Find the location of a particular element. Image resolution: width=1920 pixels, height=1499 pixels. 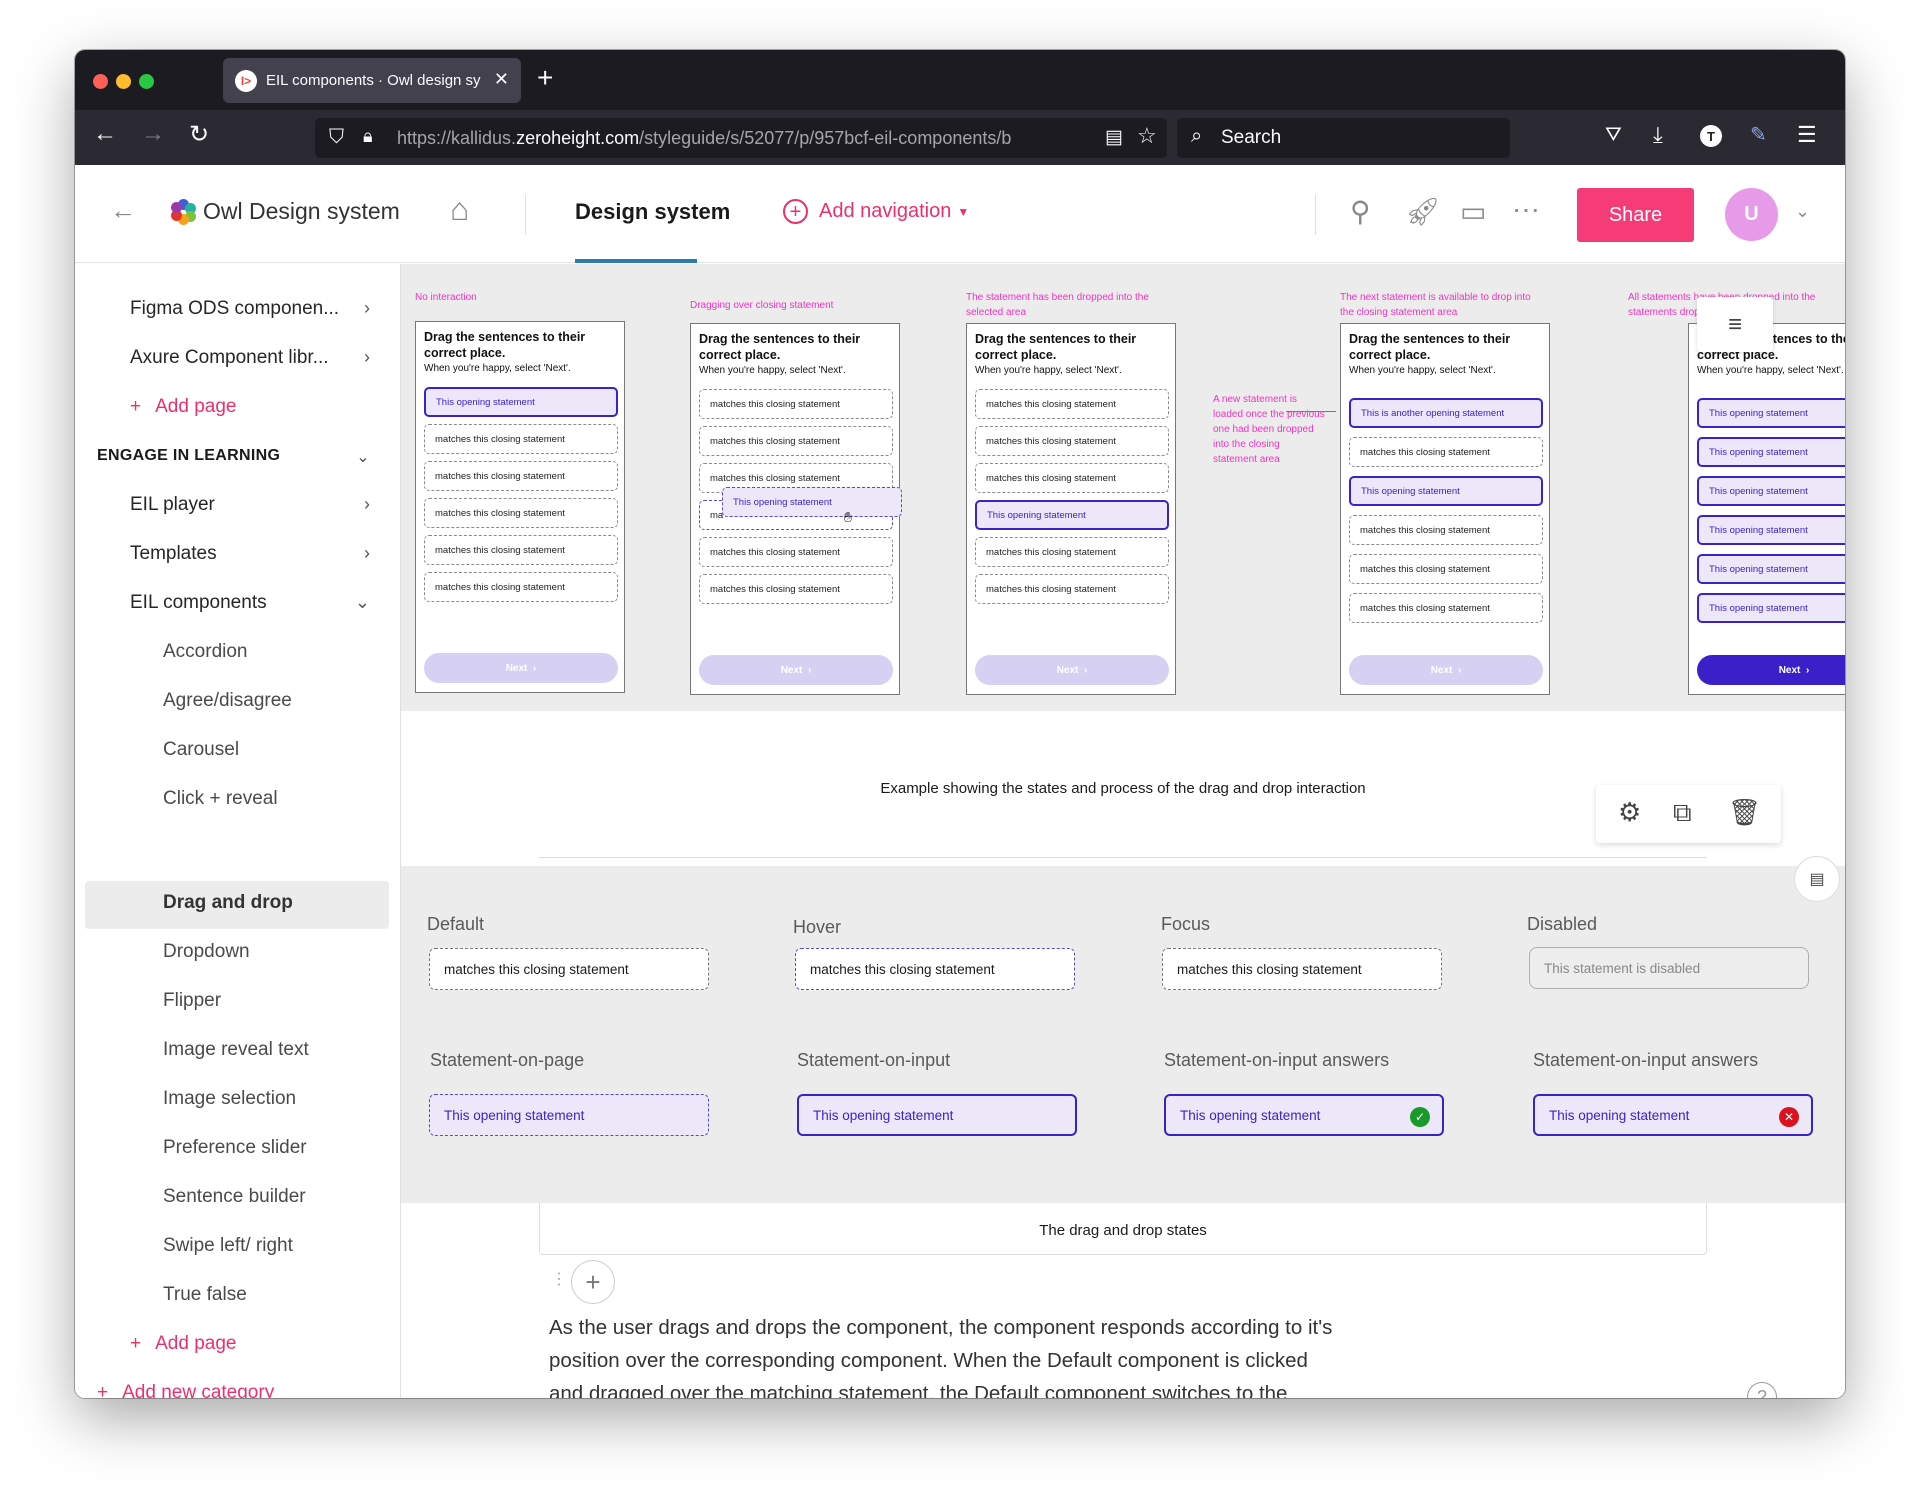

duplicate-icon: ⧉ is located at coordinates (1682, 813).